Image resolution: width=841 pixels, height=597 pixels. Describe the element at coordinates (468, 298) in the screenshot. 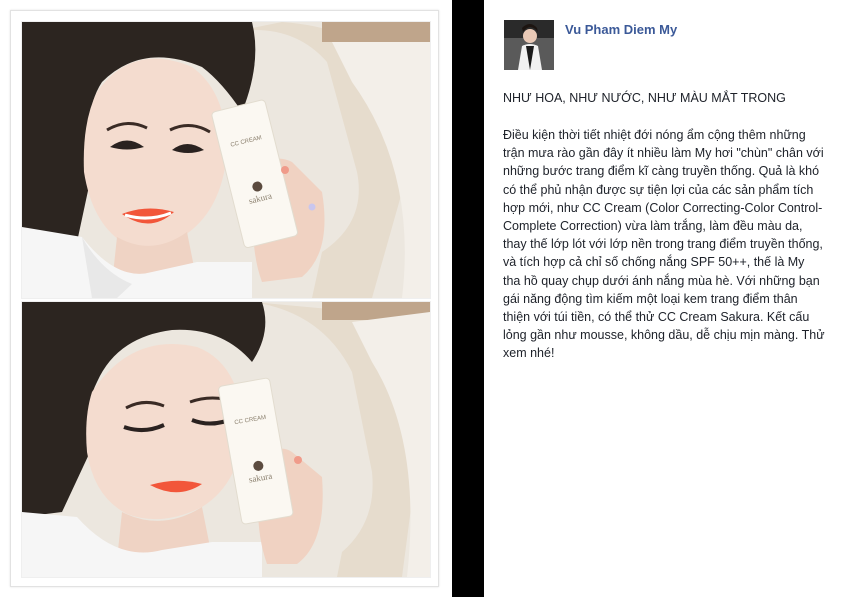

I see `theater-divider` at that location.